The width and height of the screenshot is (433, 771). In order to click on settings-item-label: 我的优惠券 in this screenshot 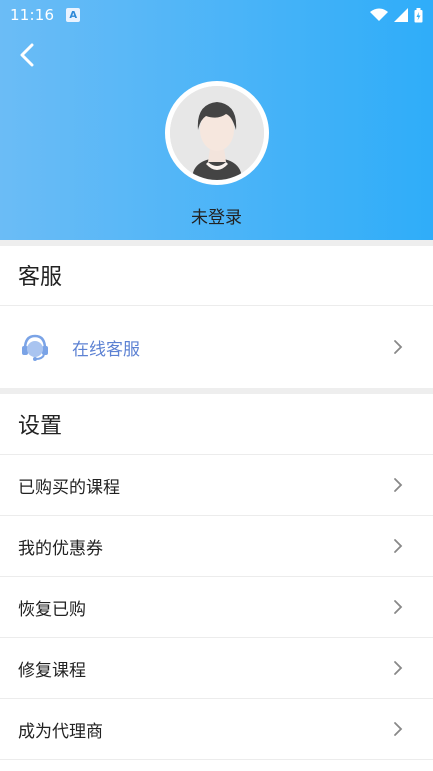, I will do `click(60, 548)`.